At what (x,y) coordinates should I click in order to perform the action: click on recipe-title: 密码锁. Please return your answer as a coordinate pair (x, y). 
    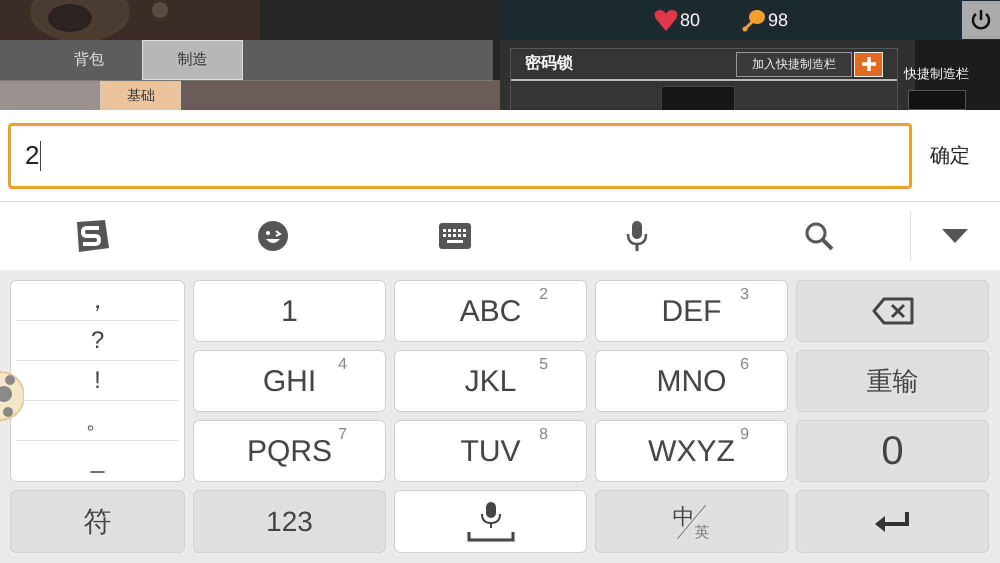
    Looking at the image, I should click on (549, 63).